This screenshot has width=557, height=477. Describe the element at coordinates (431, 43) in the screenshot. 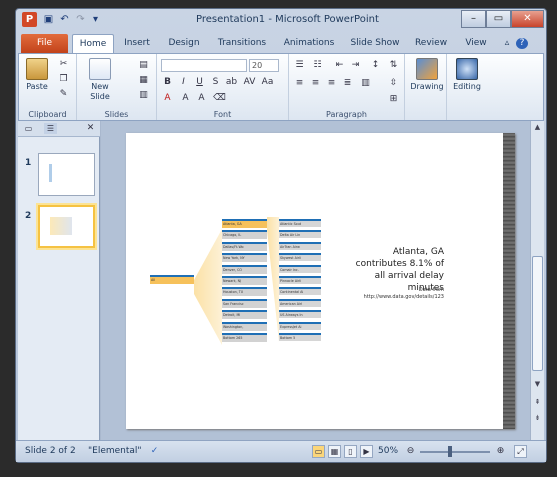

I see `tab-review: Review` at that location.